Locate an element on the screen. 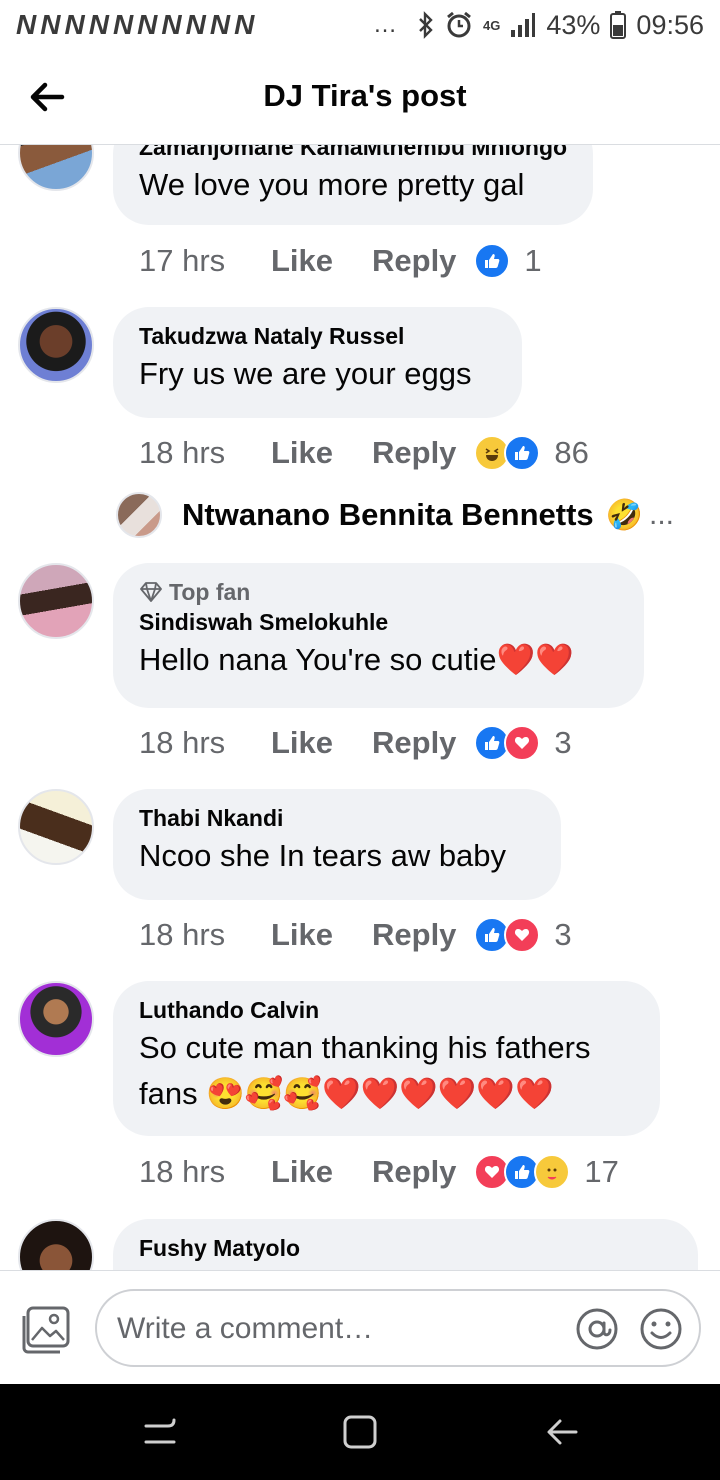  reaction-count: 86 is located at coordinates (571, 453).